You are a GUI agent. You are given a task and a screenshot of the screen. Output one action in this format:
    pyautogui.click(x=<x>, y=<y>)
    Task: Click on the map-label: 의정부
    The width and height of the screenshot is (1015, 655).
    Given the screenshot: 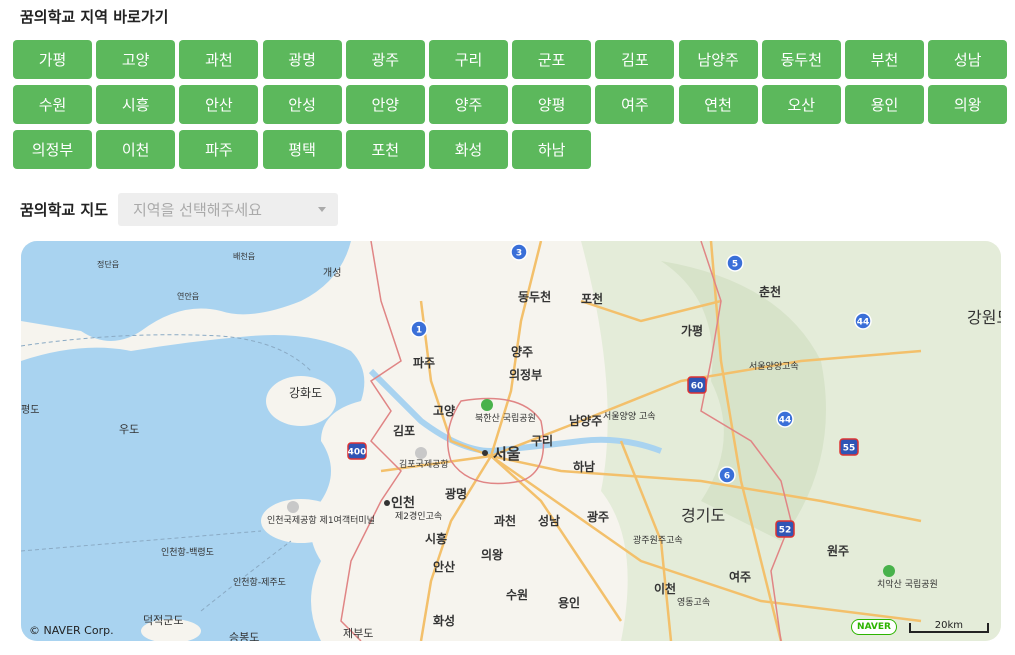 What is the action you would take?
    pyautogui.click(x=525, y=374)
    